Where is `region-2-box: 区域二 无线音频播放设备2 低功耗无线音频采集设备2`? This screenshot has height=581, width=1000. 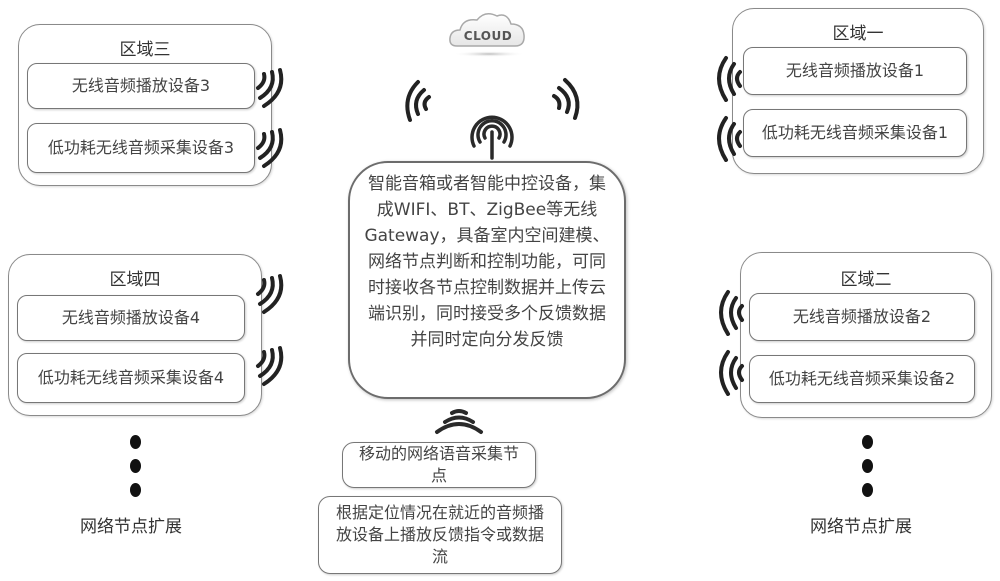 region-2-box: 区域二 无线音频播放设备2 低功耗无线音频采集设备2 is located at coordinates (866, 335).